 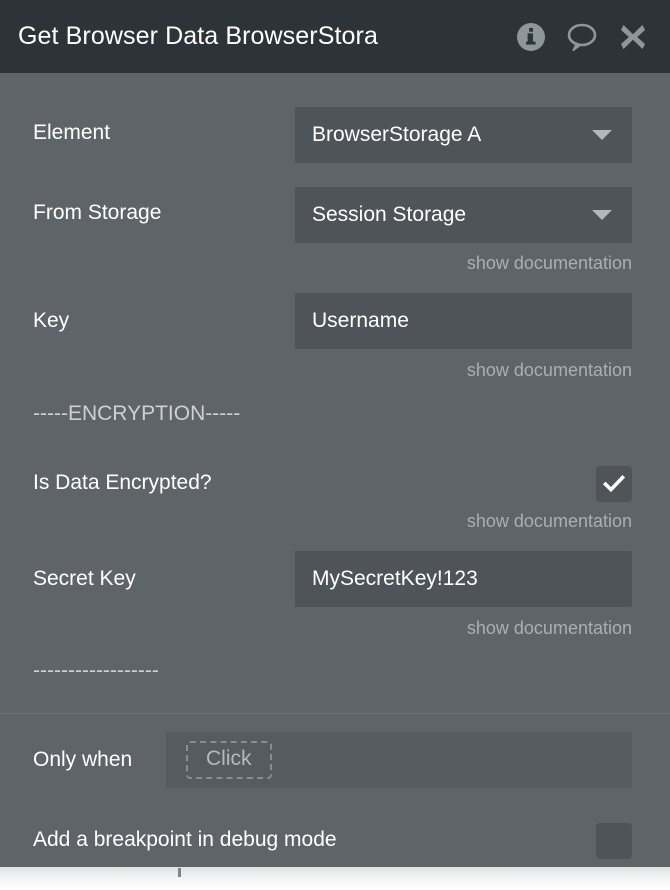 What do you see at coordinates (185, 839) in the screenshot?
I see `breakpoint-label: Add a breakpoint in debug mode` at bounding box center [185, 839].